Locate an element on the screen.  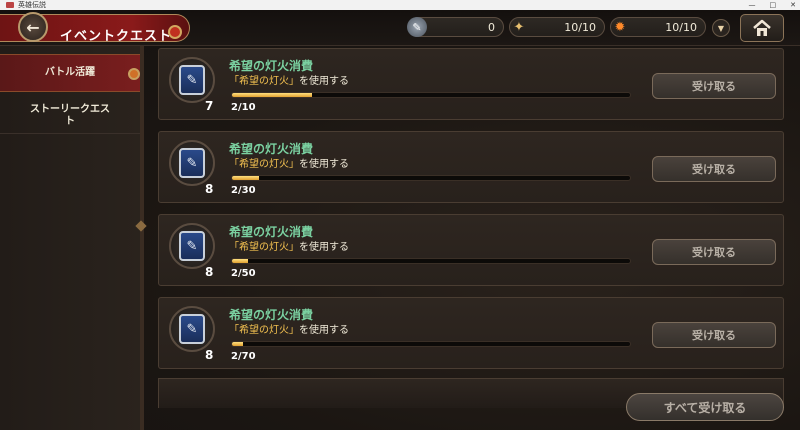
sidebar-item-battle: バトル活躍 is located at coordinates (70, 73).